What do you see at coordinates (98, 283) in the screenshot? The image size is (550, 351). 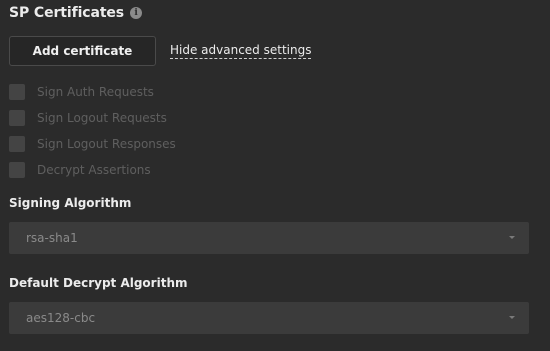 I see `decrypt-algorithm-label: Default Decrypt Algorithm` at bounding box center [98, 283].